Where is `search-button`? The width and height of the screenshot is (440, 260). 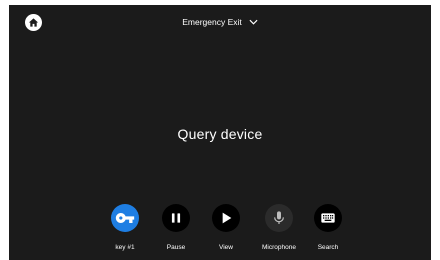
search-button is located at coordinates (328, 218).